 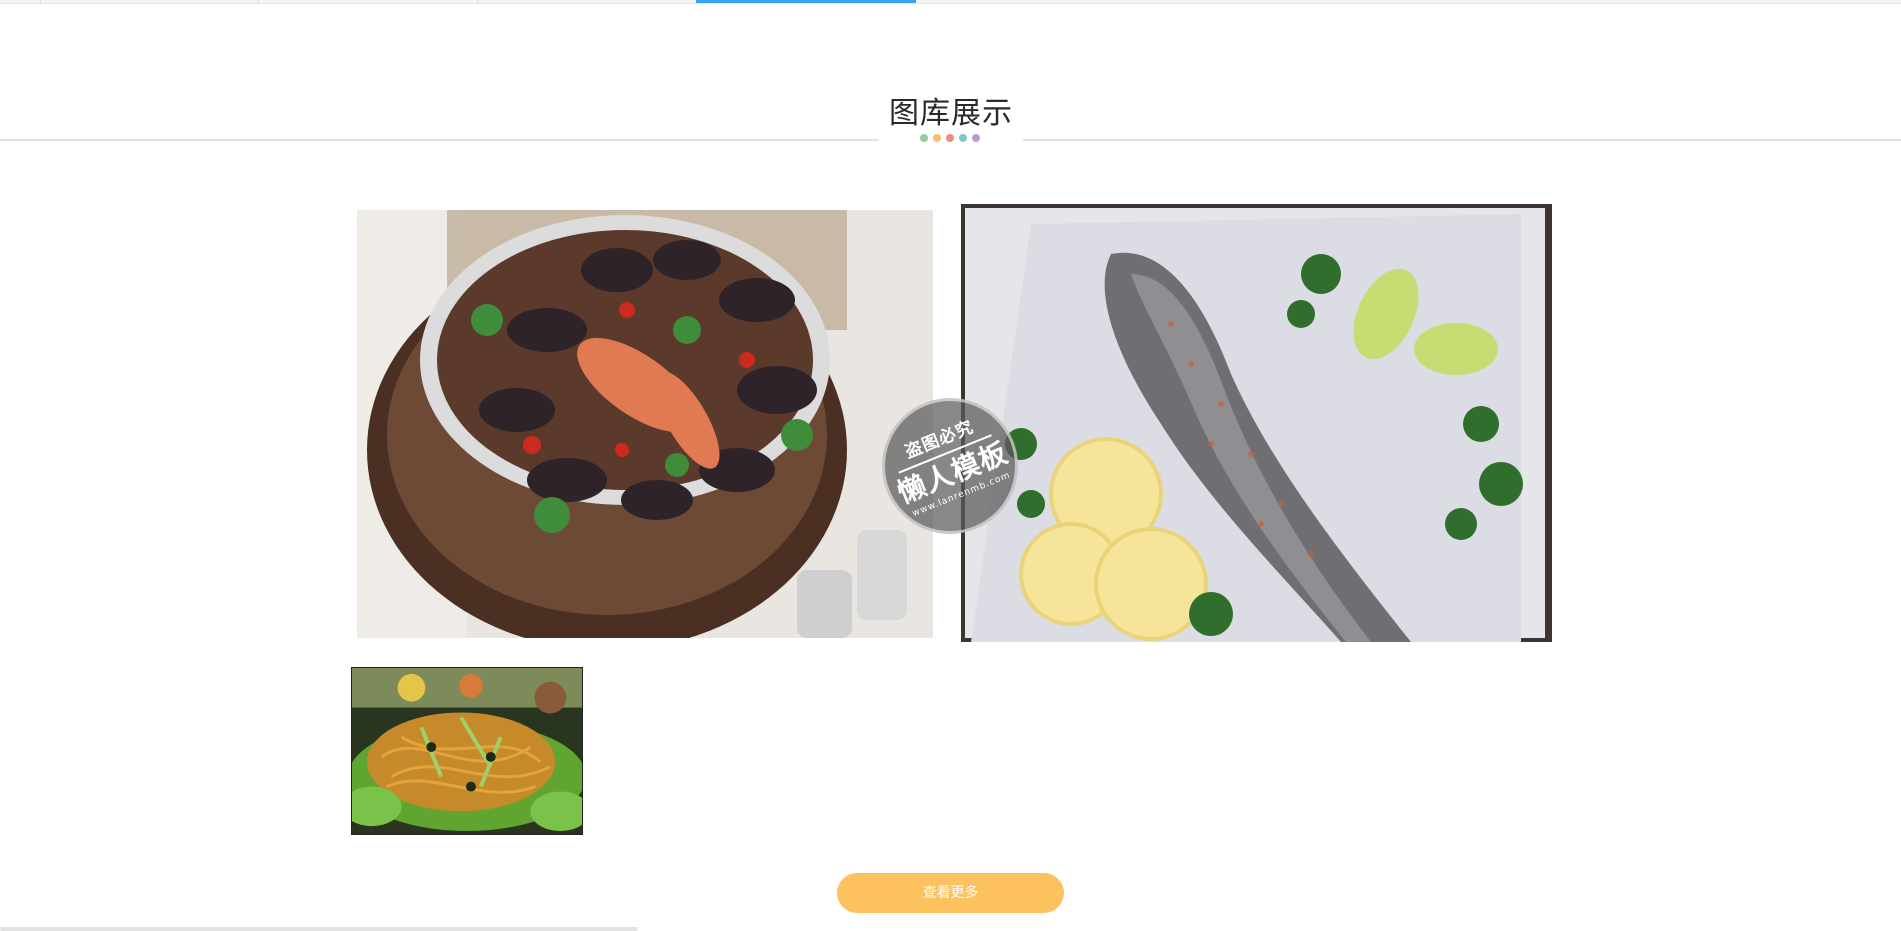 I want to click on decor-dot-red, so click(x=950, y=138).